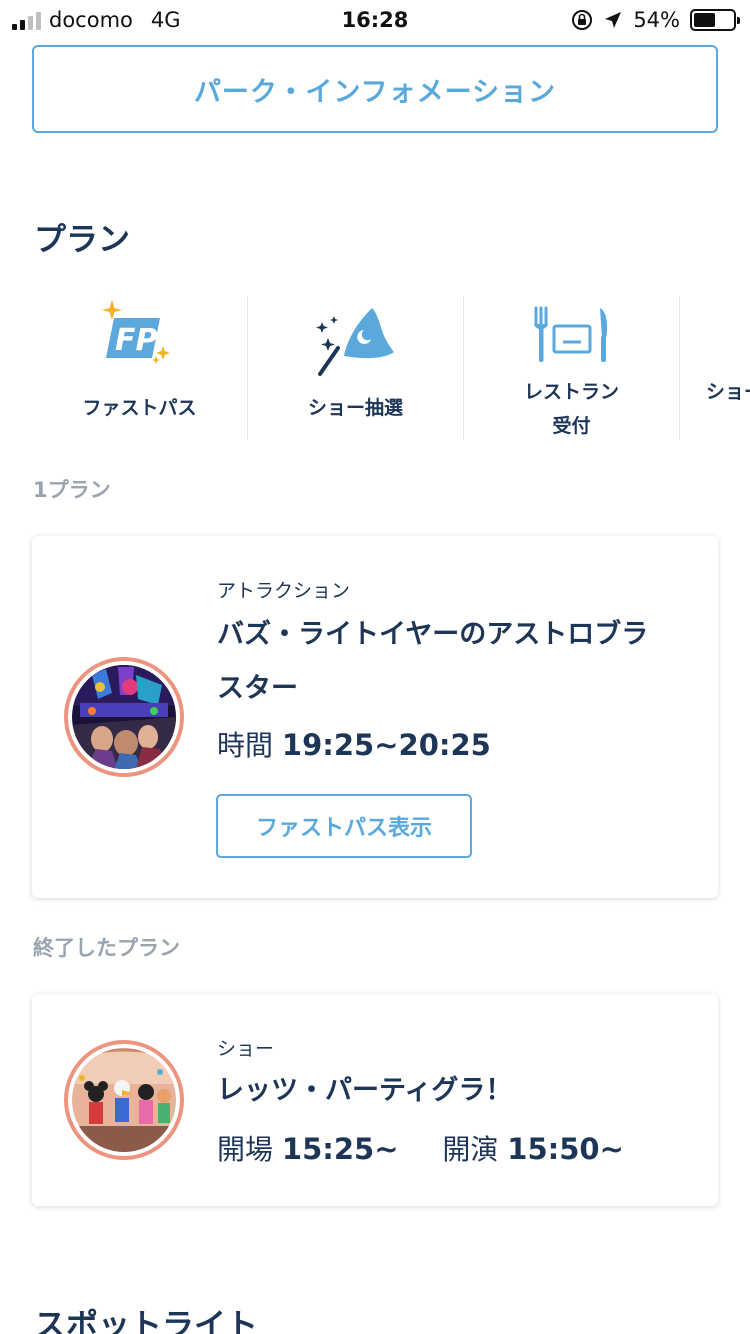 The image size is (750, 1334). I want to click on show-photo, so click(124, 1100).